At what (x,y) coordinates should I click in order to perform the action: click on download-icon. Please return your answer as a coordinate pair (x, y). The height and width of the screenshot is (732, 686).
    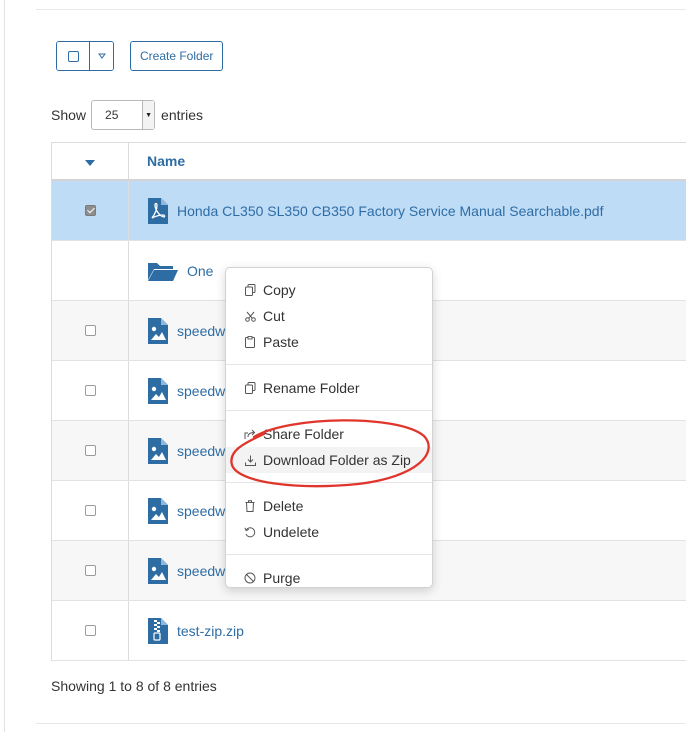
    Looking at the image, I should click on (250, 460).